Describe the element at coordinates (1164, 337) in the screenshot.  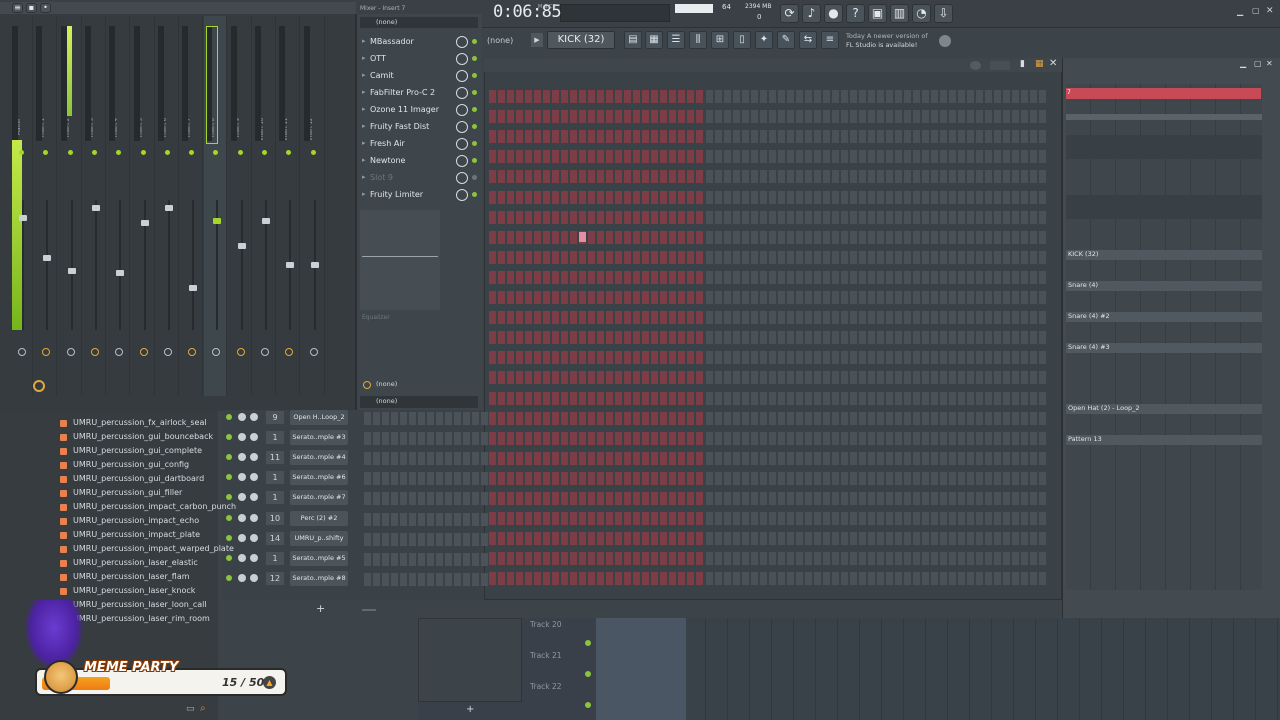
I see `playlist-grid` at that location.